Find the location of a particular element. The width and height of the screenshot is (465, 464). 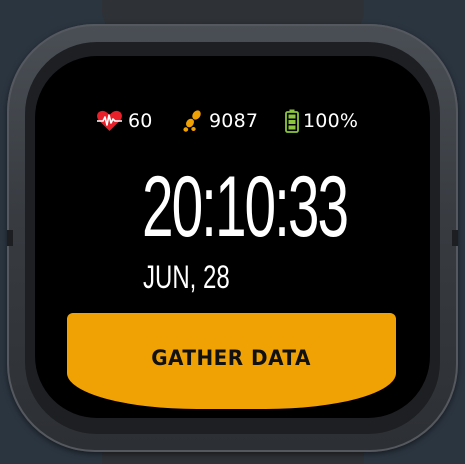

status-row: 60 9087 100% is located at coordinates (232, 121).